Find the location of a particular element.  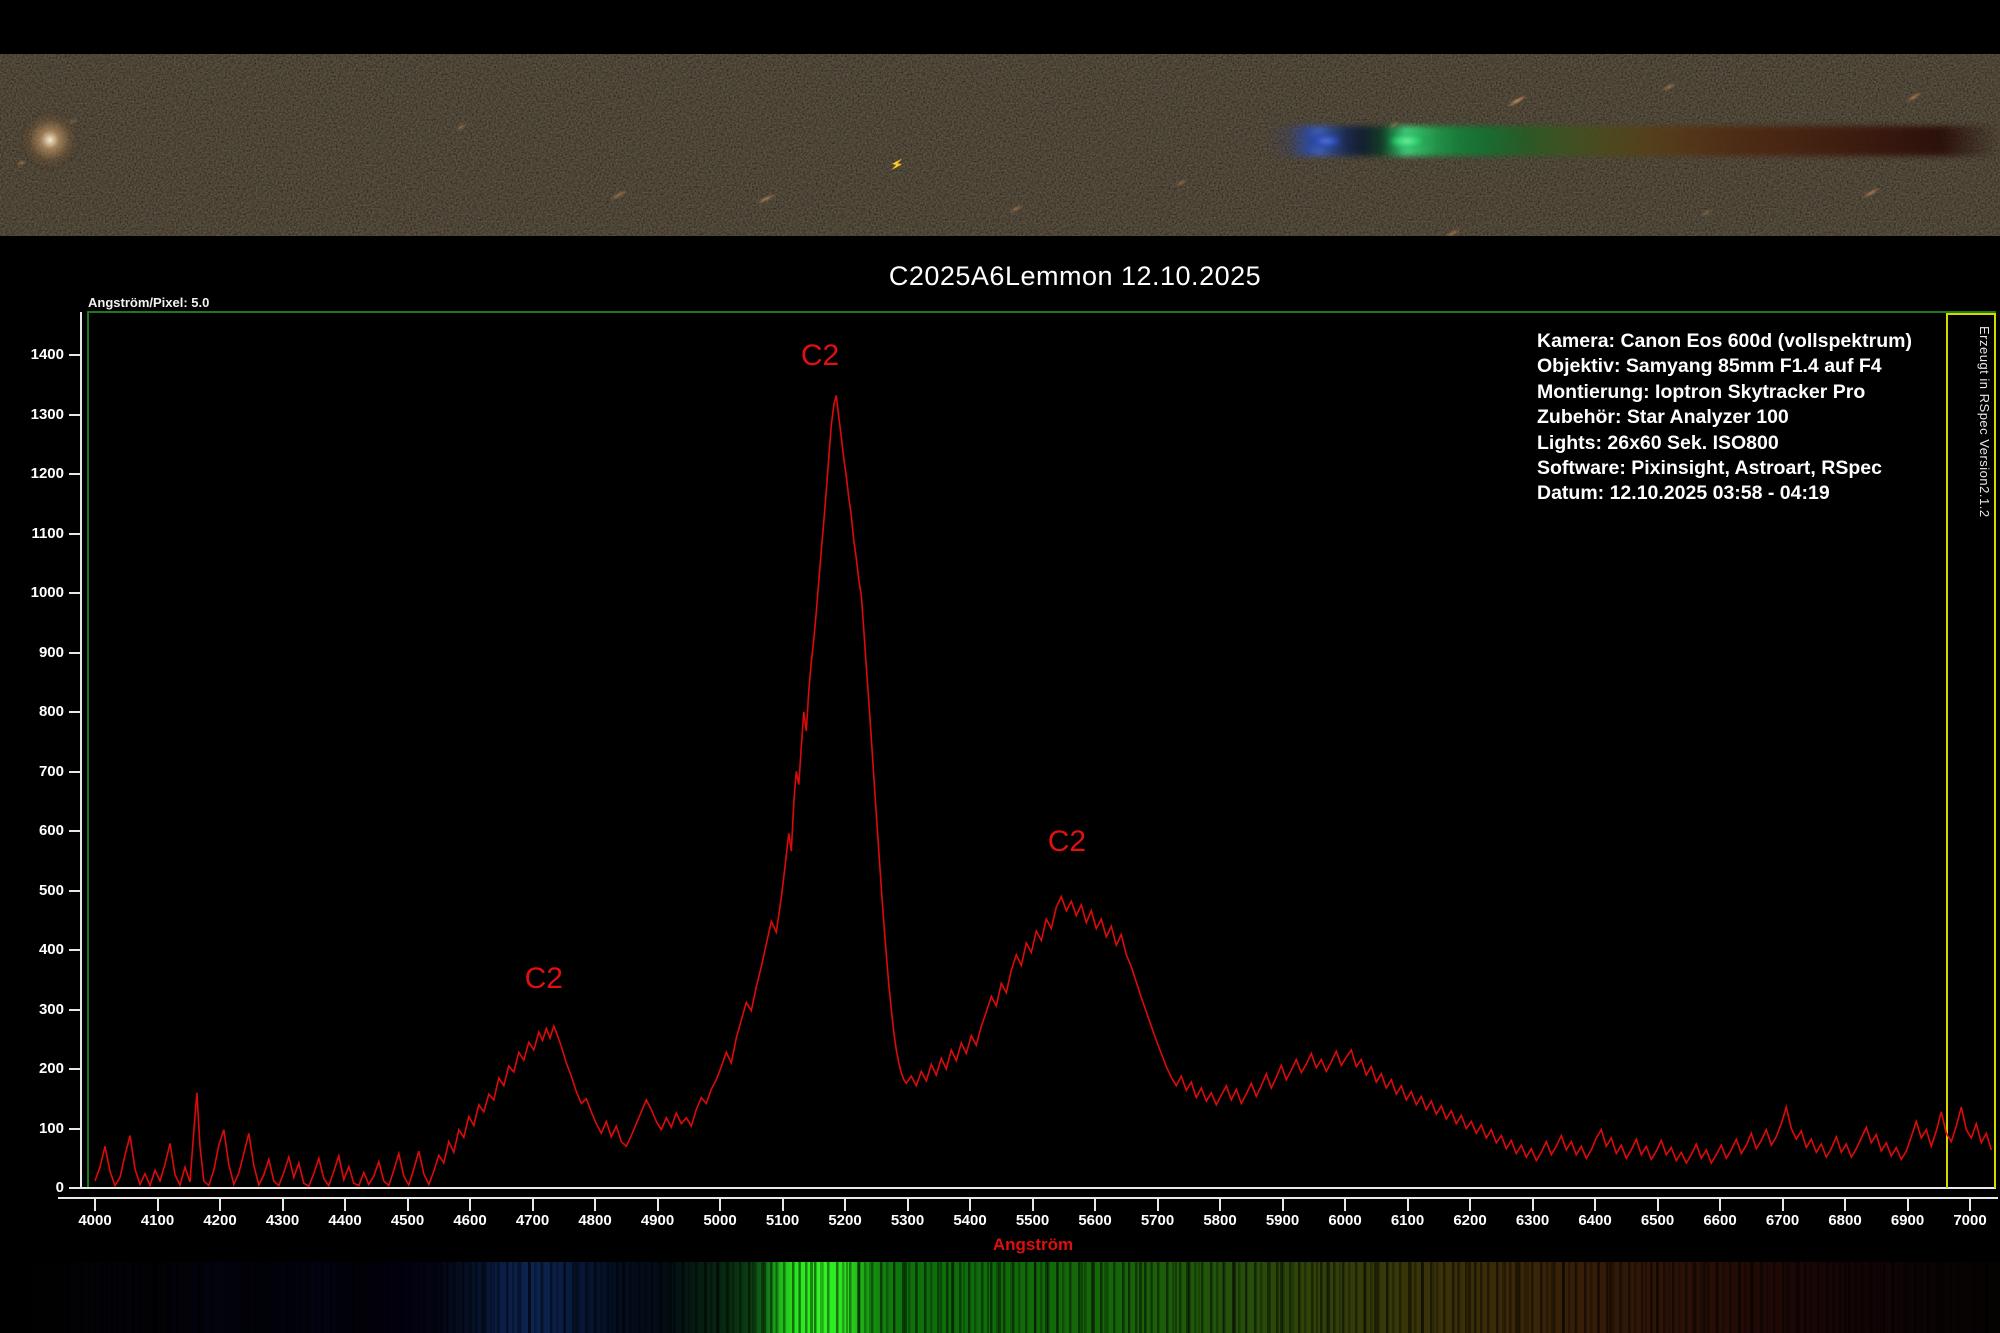

x-axis-tick-label: 5900 is located at coordinates (1282, 1220).